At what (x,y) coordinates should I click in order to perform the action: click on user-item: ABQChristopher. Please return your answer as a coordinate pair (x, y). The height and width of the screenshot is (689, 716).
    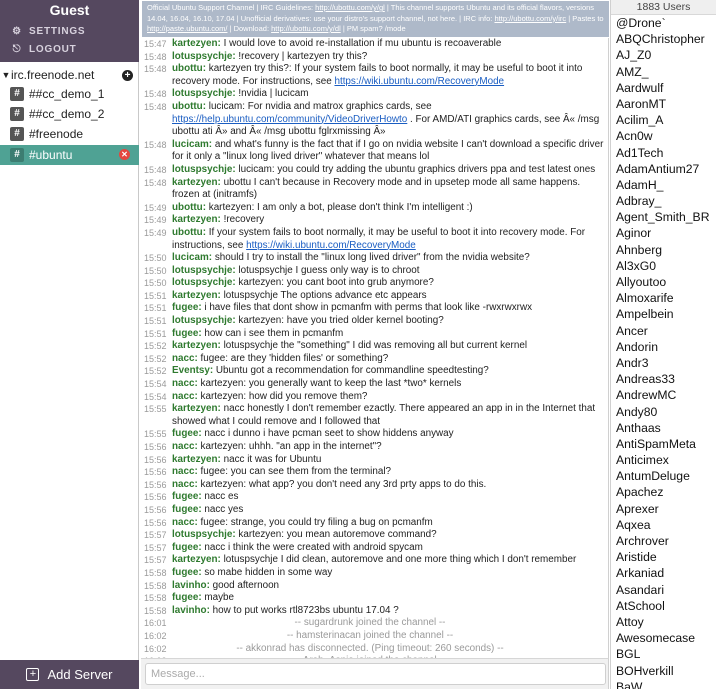
    Looking at the image, I should click on (663, 39).